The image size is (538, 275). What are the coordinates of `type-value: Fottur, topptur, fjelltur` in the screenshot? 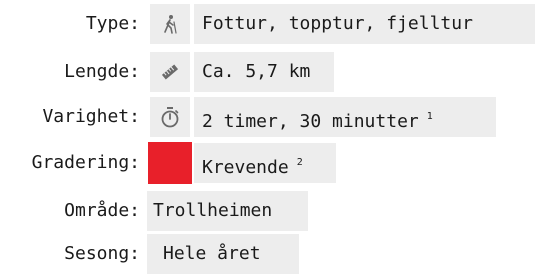 It's located at (337, 23).